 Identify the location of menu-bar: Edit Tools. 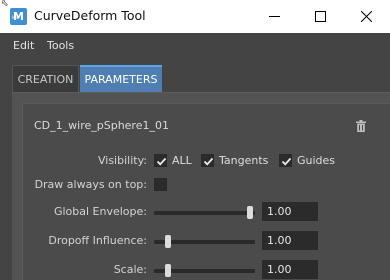
(195, 45).